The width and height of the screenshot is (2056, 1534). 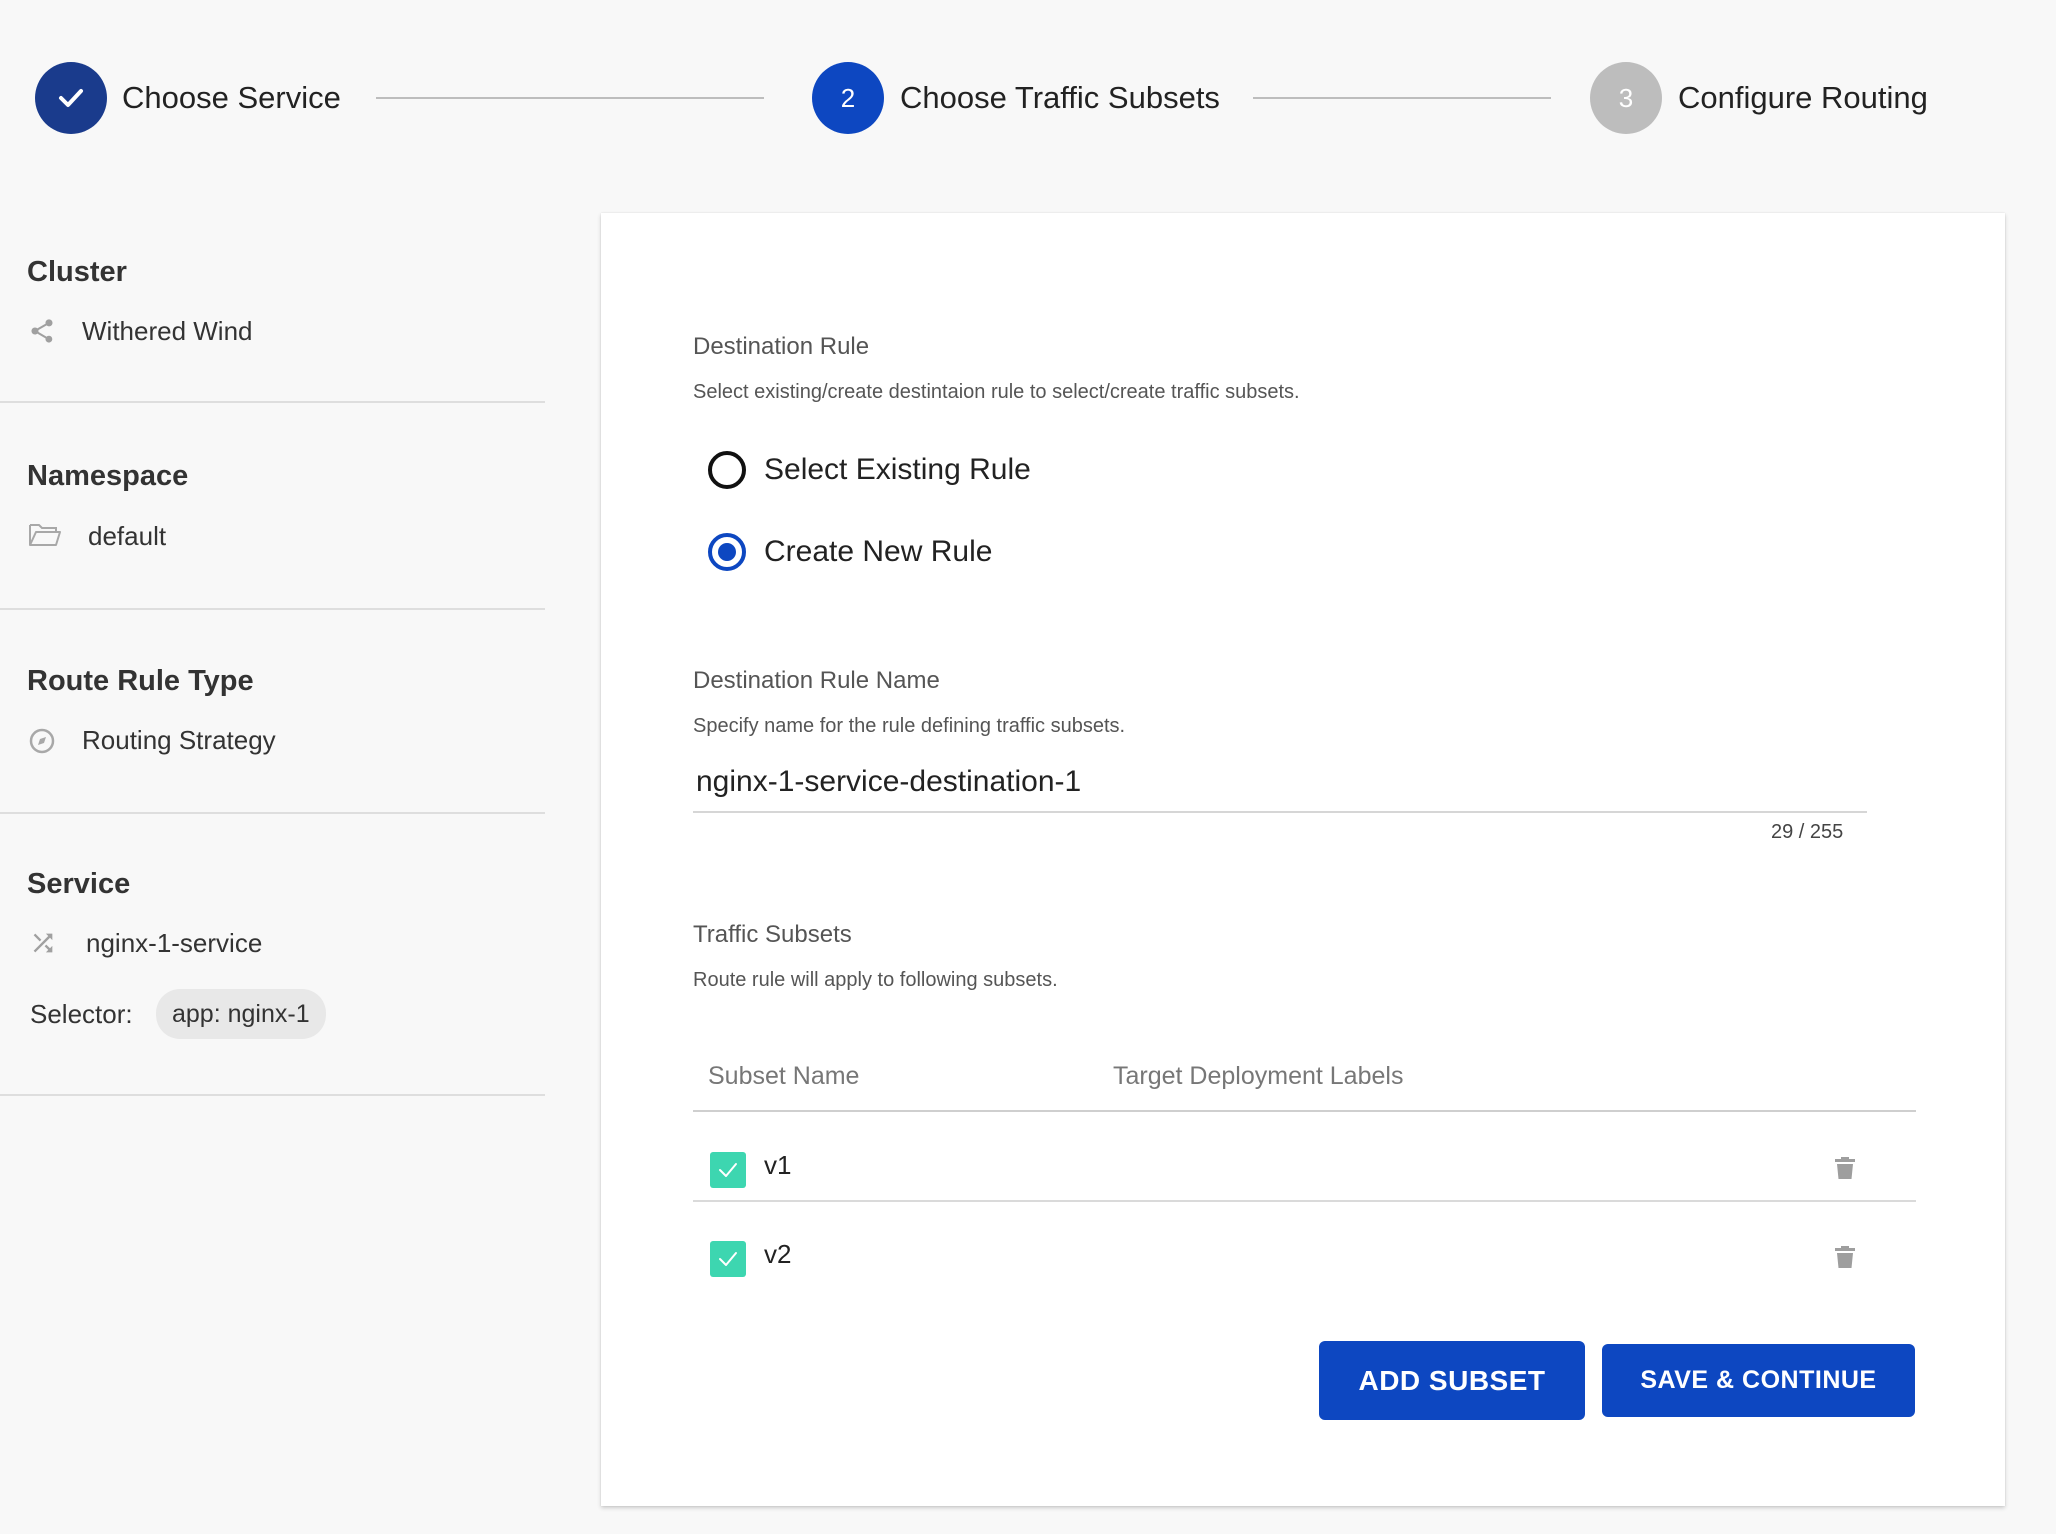 I want to click on cluster-title: Cluster, so click(x=77, y=272).